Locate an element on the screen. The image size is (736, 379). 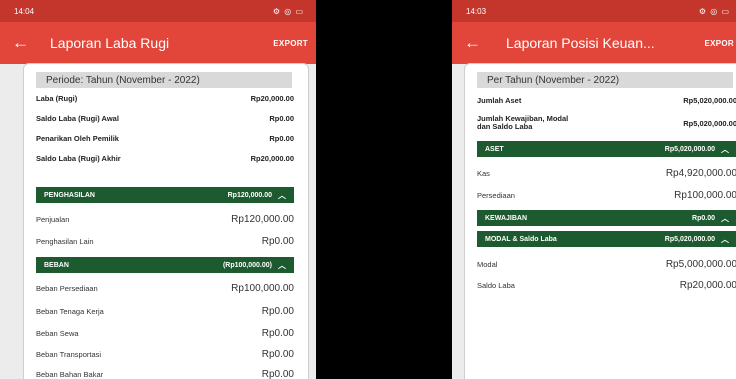
section-label: MODAL & Saldo Laba is located at coordinates (521, 239).